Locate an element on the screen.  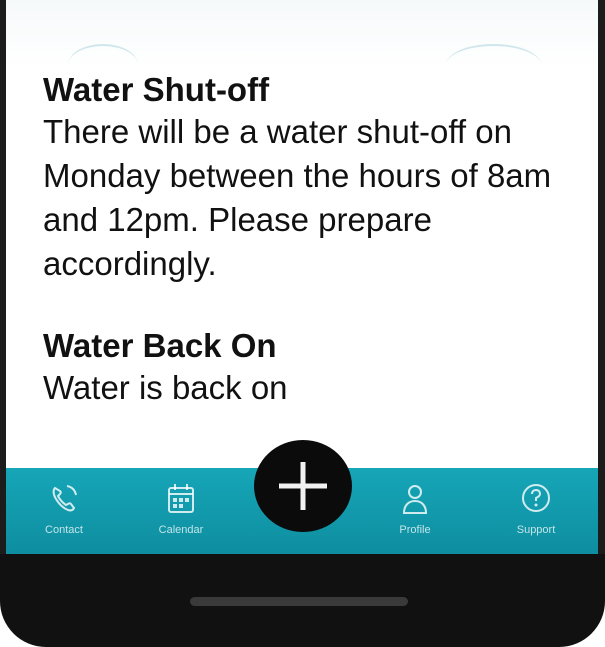
nav-contact-label: Contact is located at coordinates (64, 530).